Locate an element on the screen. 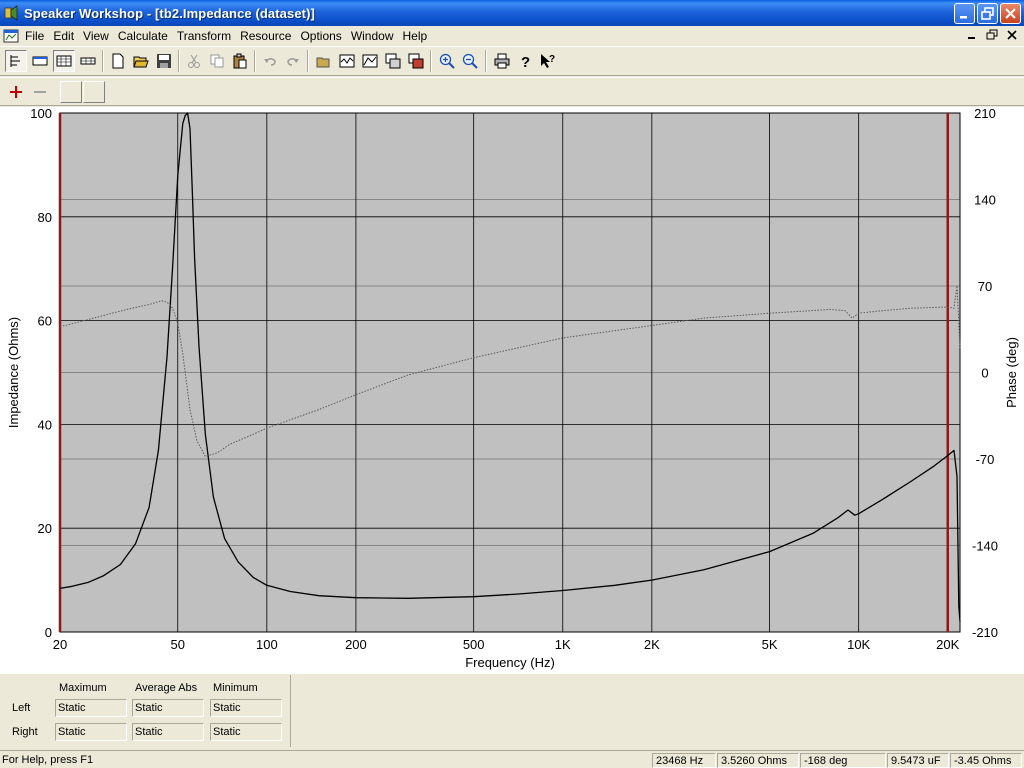  redo-button is located at coordinates (293, 61).